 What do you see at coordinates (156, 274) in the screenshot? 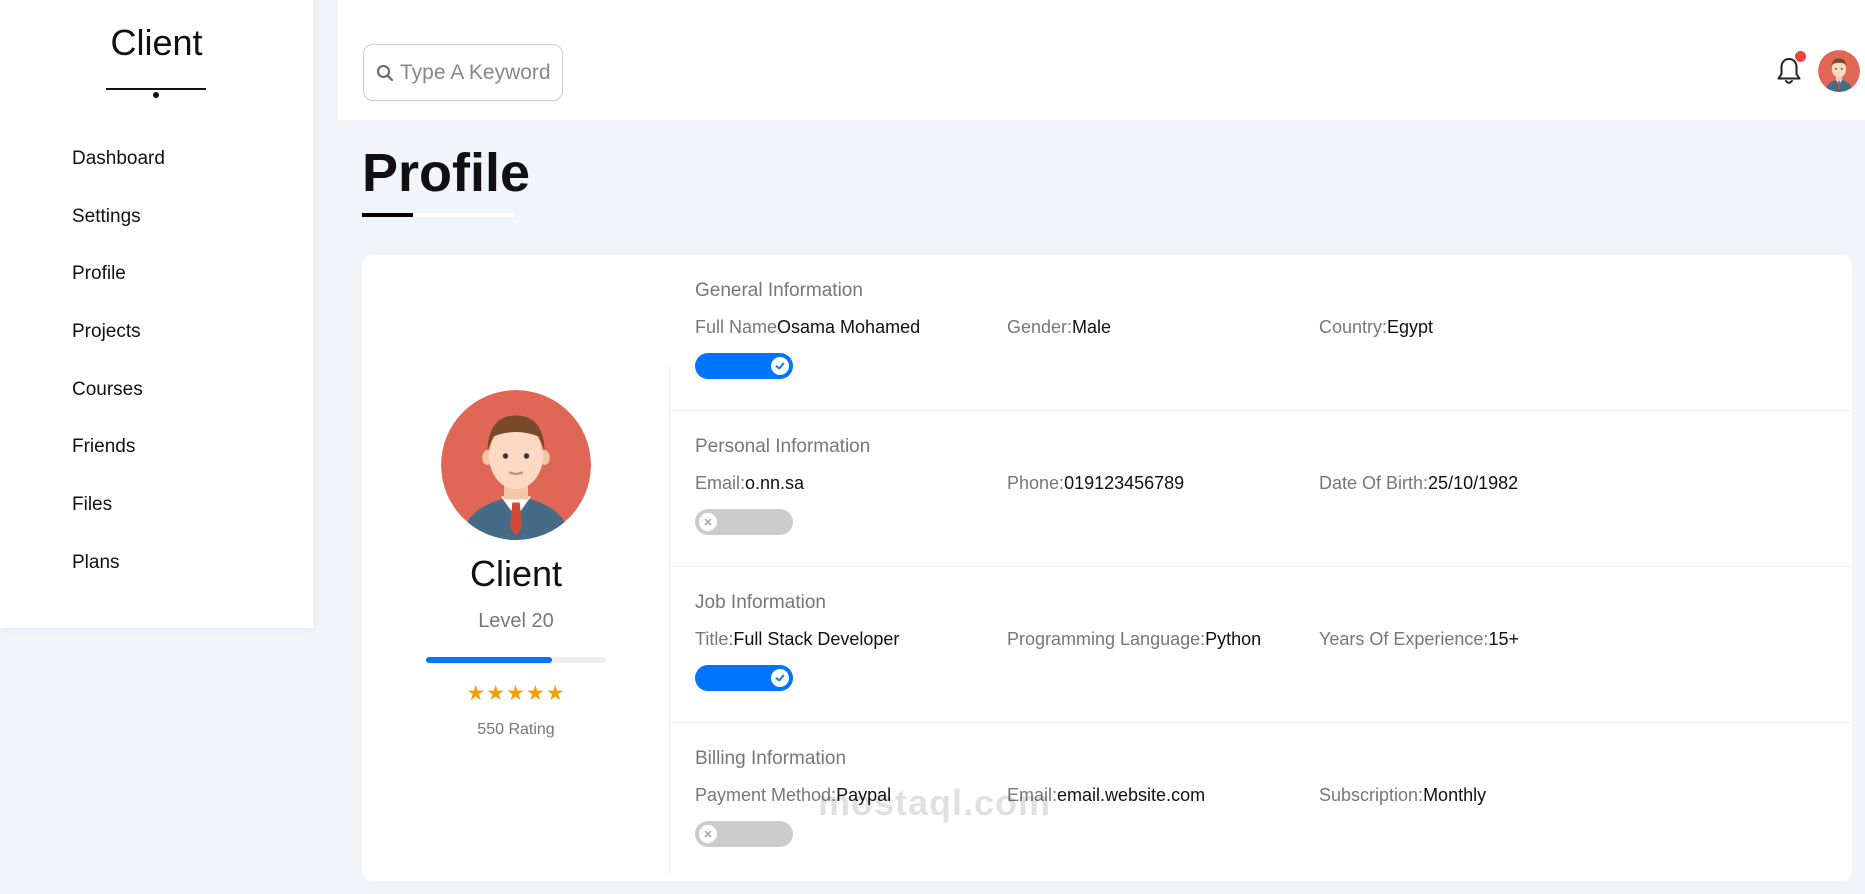
I see `sidebar-item-profile: Profile` at bounding box center [156, 274].